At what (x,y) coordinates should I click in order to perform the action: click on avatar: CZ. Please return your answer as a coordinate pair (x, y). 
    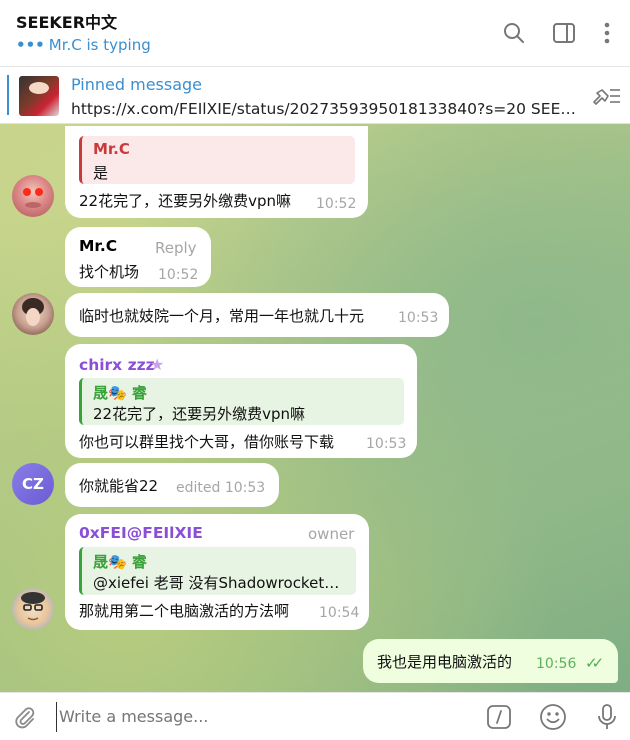
    Looking at the image, I should click on (33, 484).